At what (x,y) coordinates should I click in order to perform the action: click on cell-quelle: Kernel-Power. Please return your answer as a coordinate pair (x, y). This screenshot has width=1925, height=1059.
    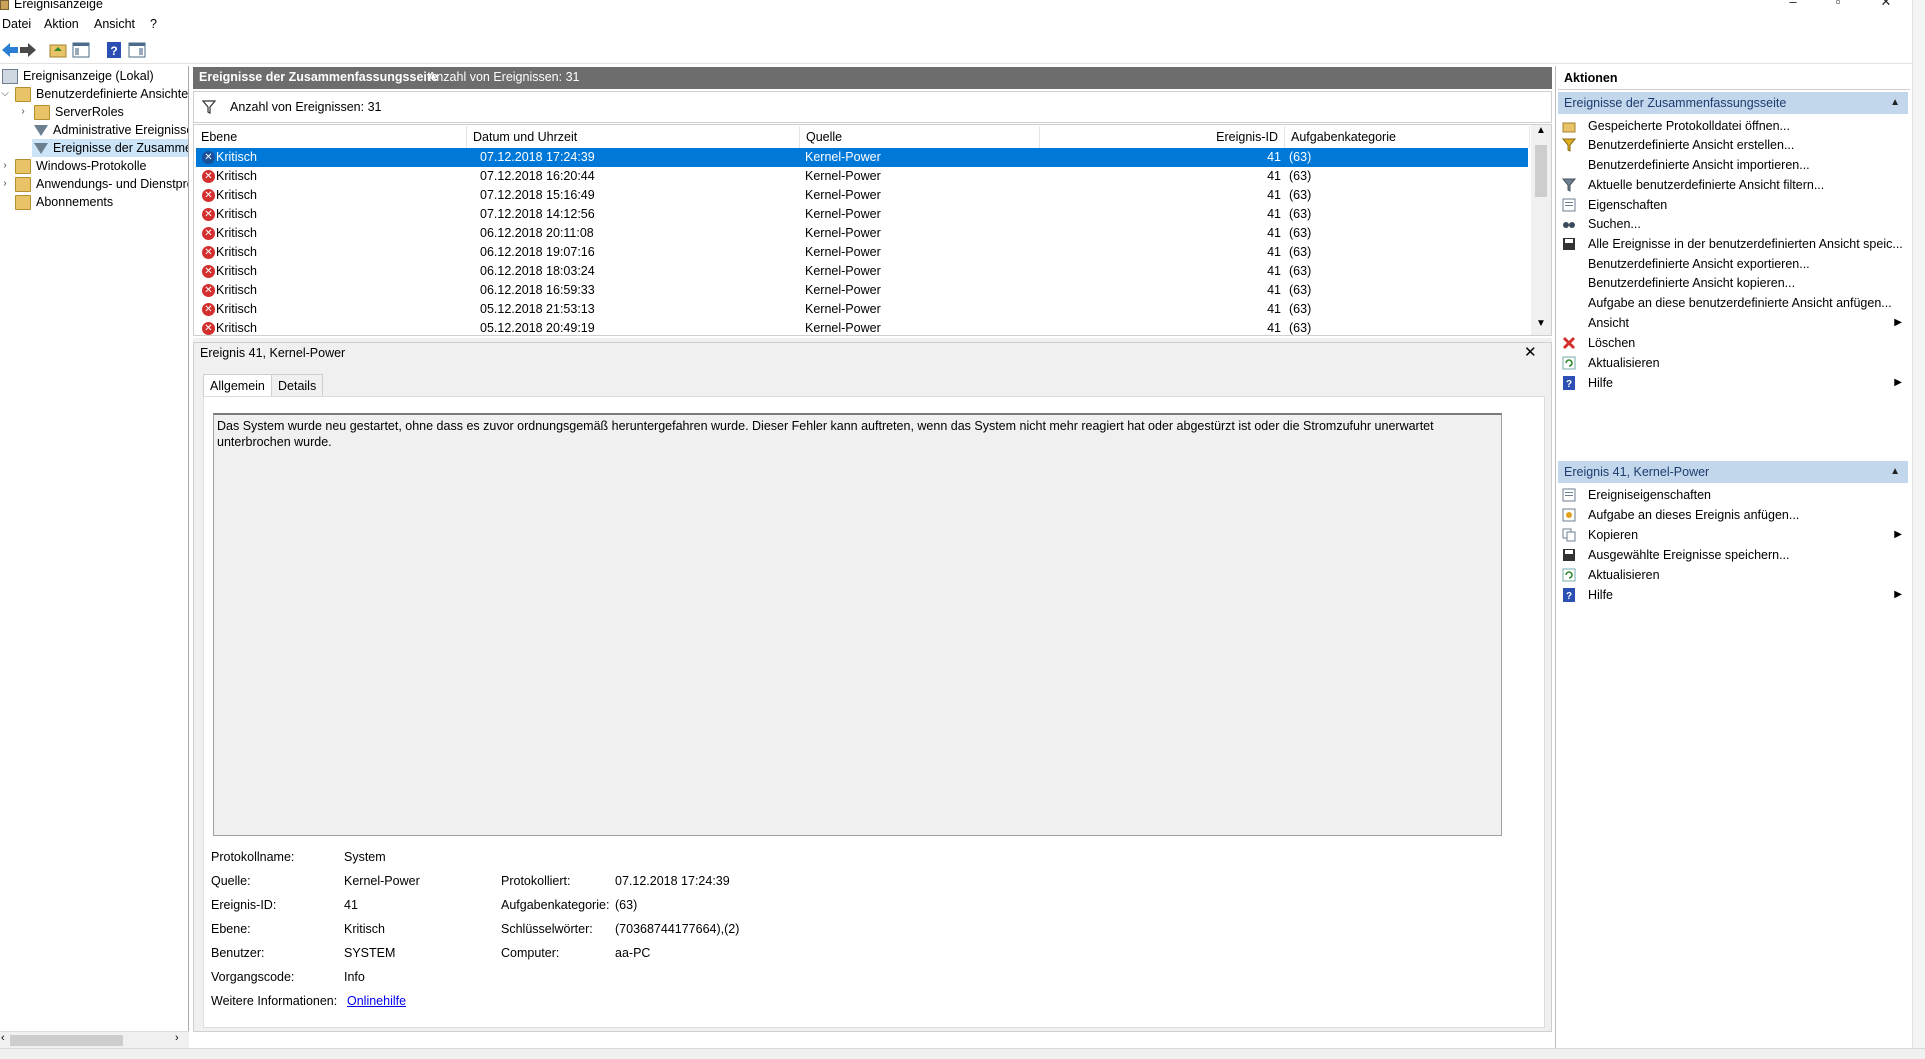
    Looking at the image, I should click on (843, 328).